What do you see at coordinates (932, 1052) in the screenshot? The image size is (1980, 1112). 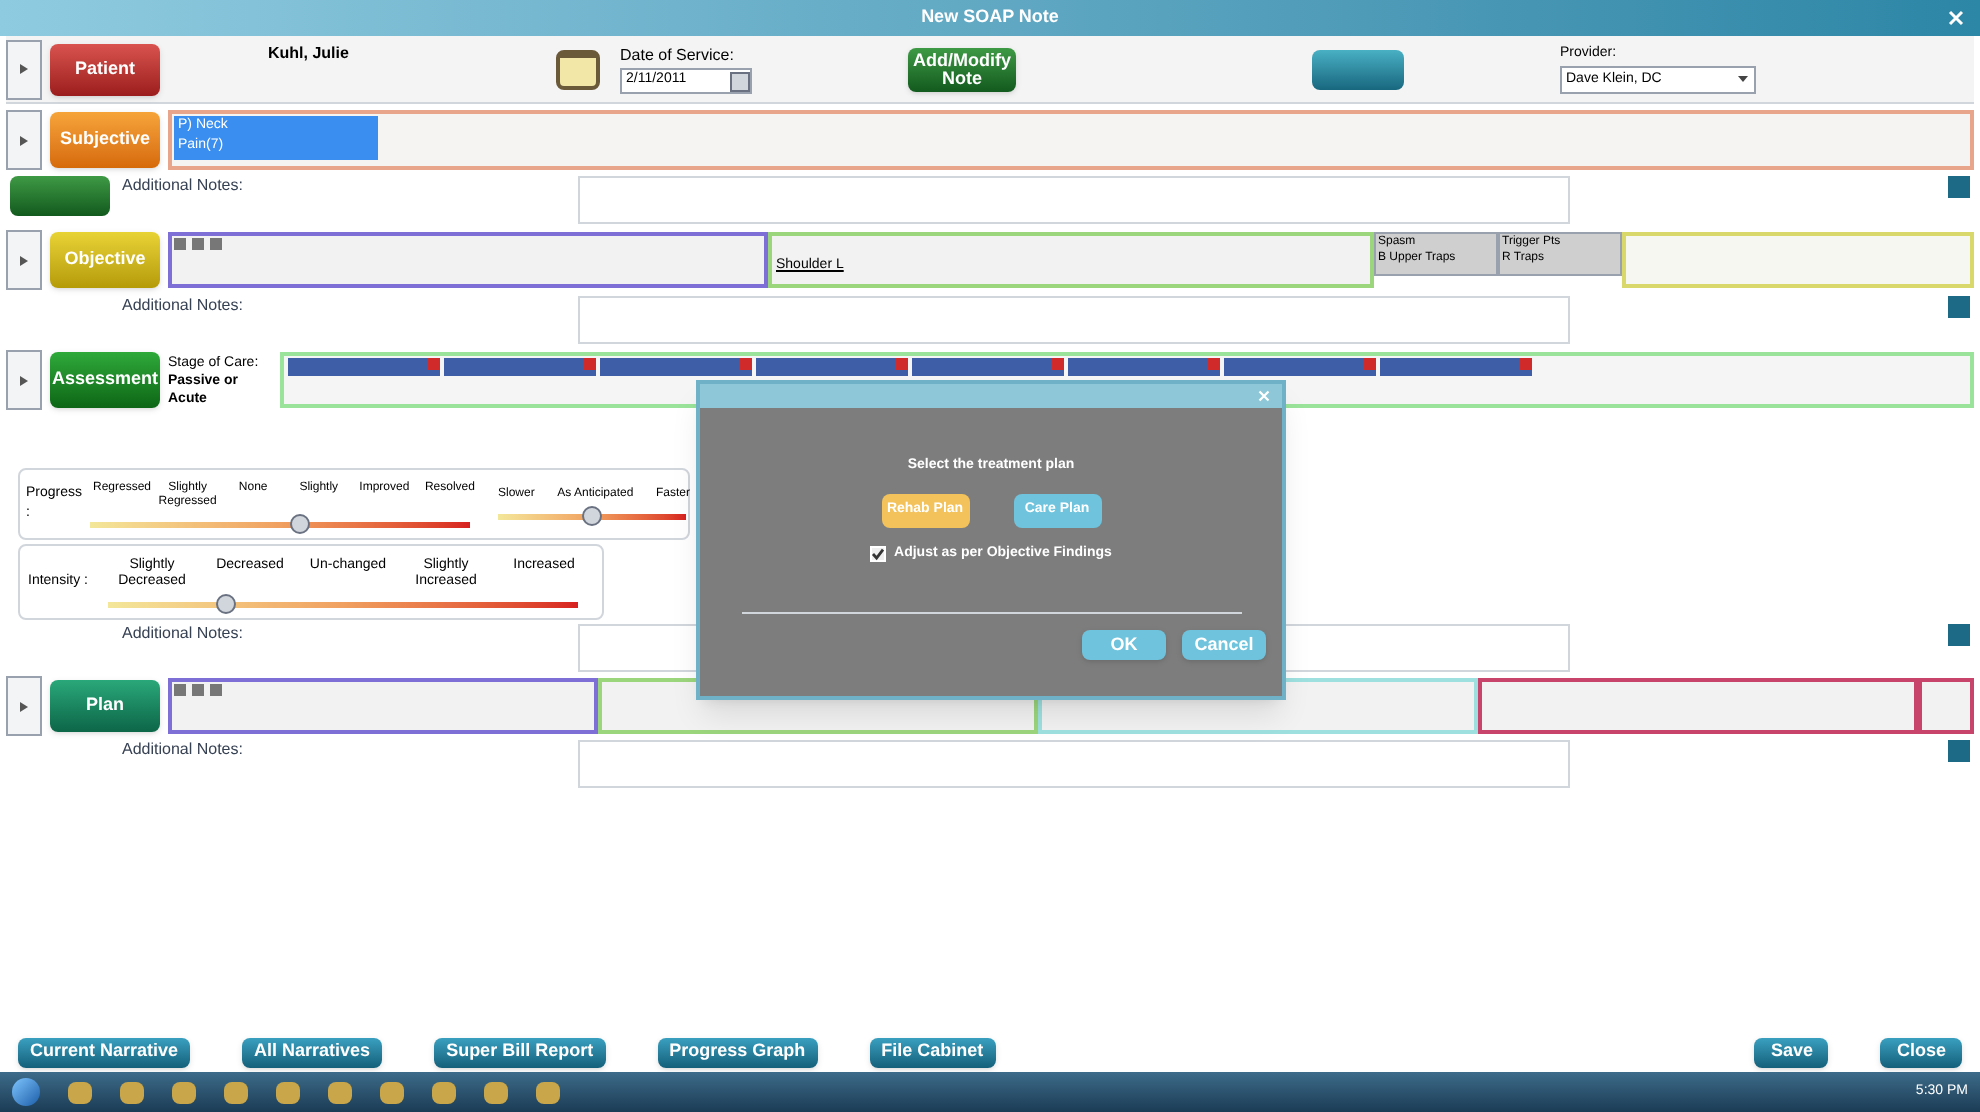 I see `footer-button: File Cabinet` at bounding box center [932, 1052].